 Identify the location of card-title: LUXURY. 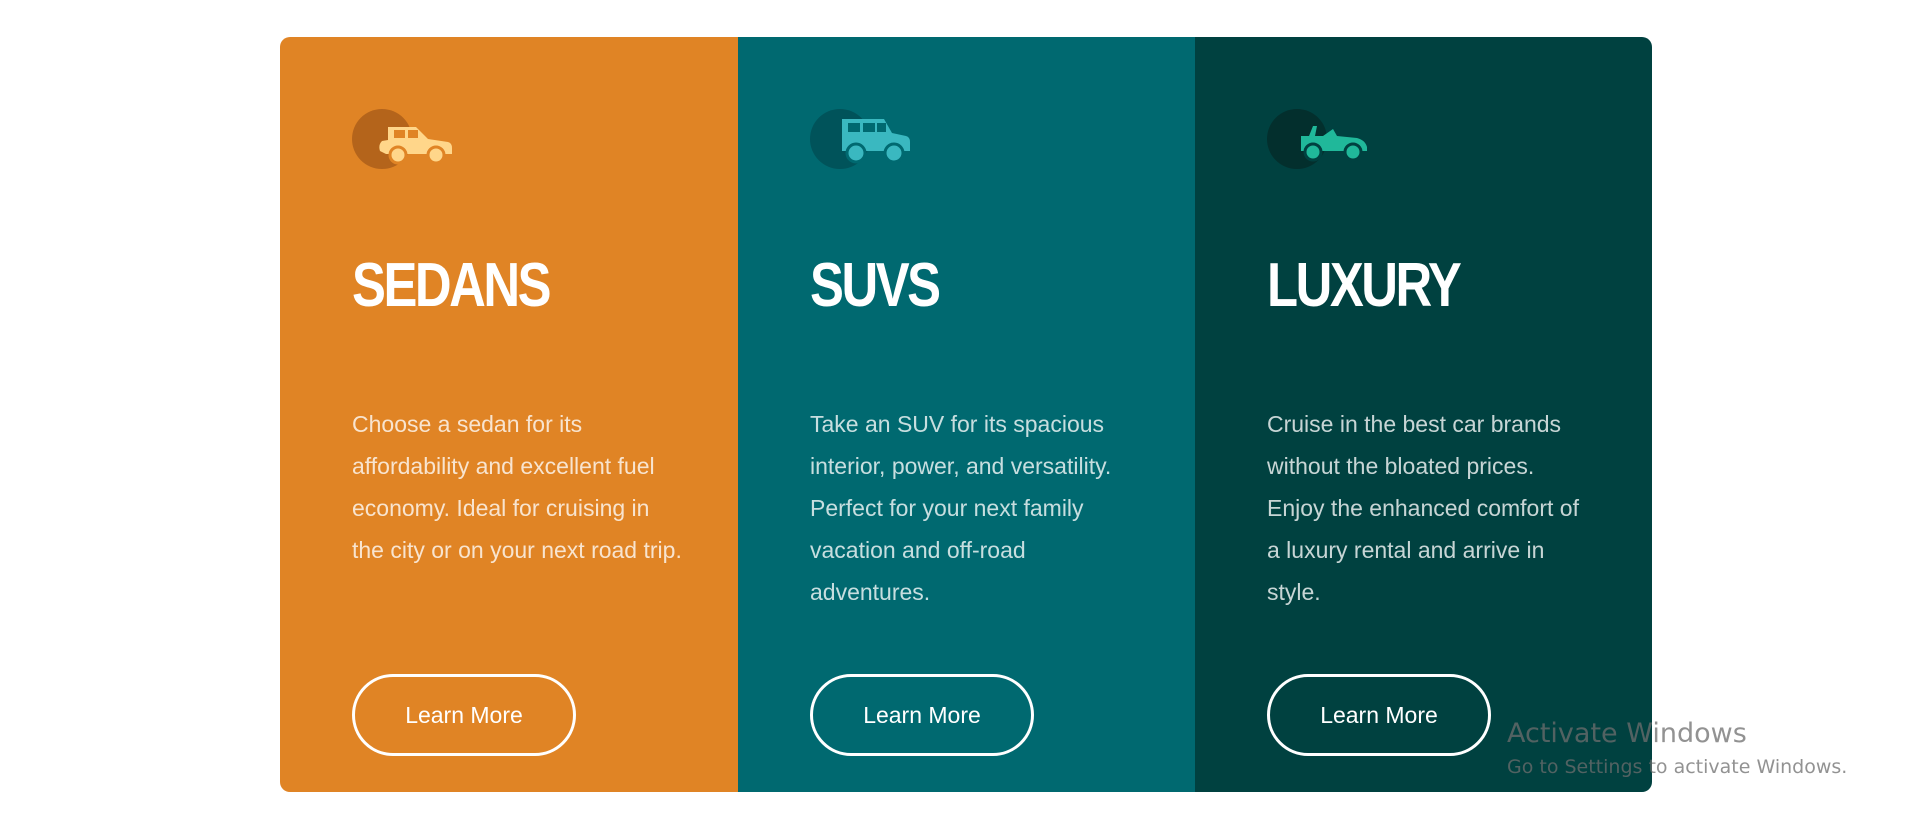
(1364, 285).